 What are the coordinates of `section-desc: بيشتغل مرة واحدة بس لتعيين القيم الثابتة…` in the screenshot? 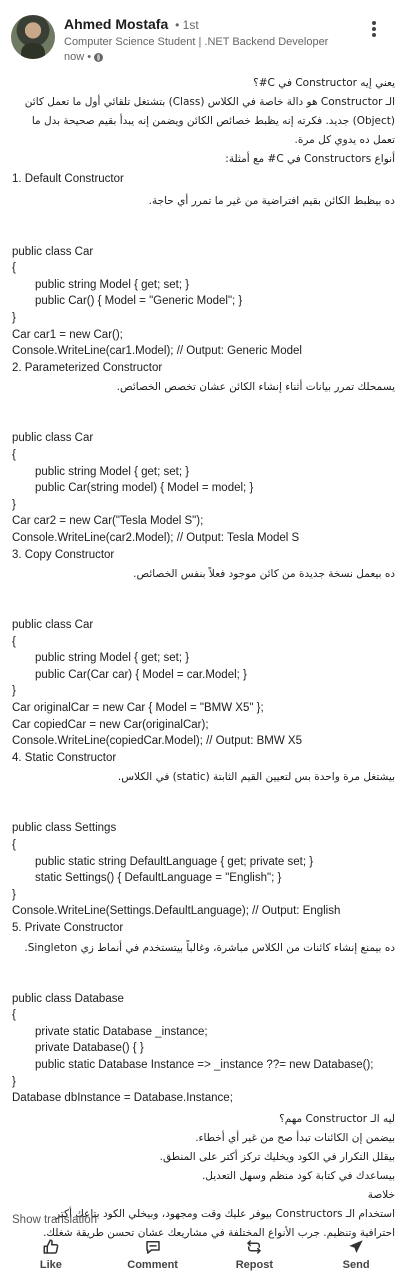 It's located at (256, 777).